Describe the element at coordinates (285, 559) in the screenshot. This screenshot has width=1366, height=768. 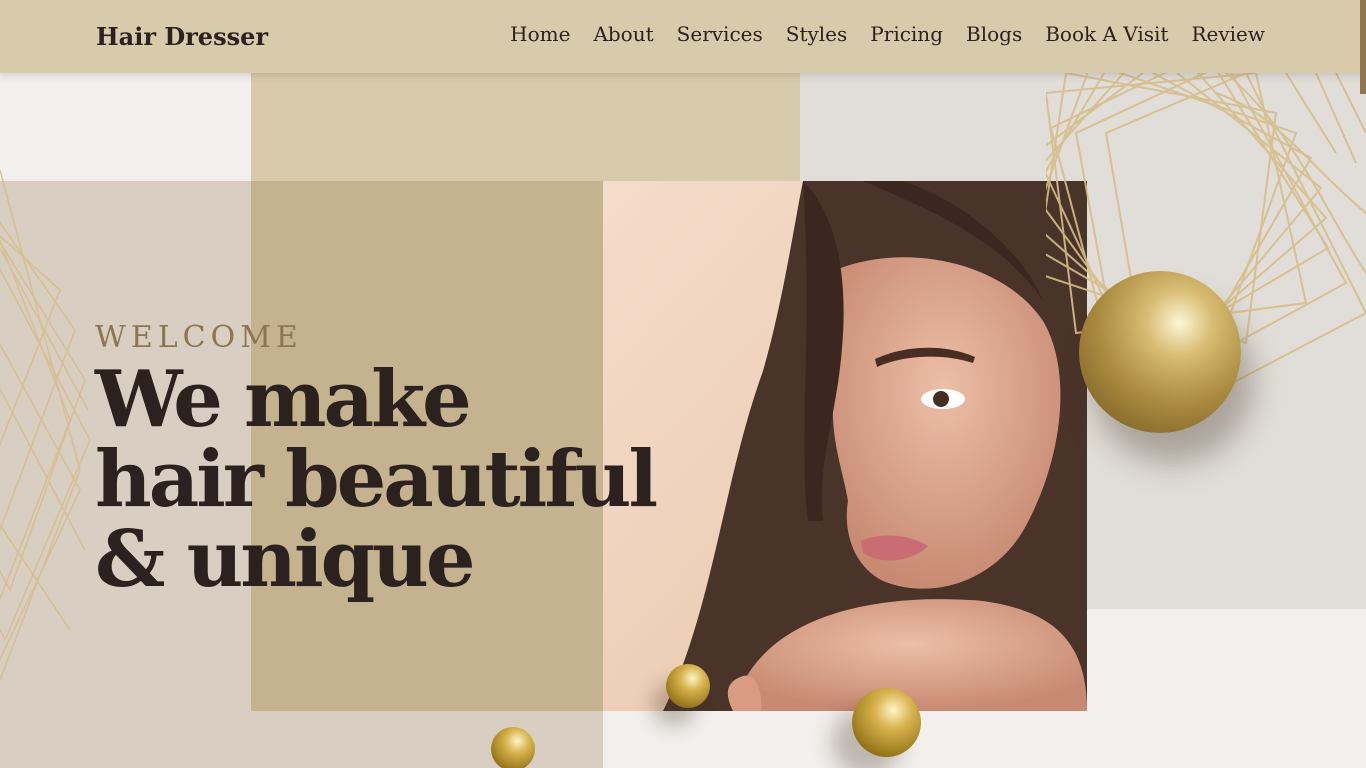
I see `hero-headline-line: & unique` at that location.